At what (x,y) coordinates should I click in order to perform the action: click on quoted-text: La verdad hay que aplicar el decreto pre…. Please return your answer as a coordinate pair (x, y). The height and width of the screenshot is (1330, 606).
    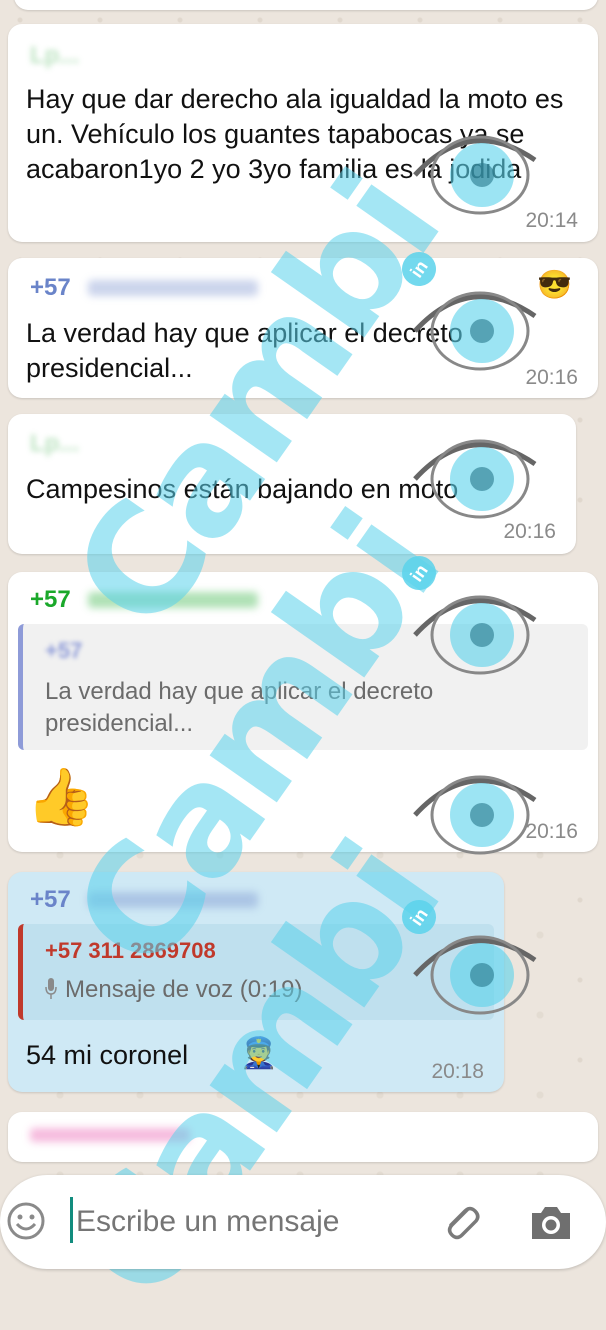
    Looking at the image, I should click on (239, 707).